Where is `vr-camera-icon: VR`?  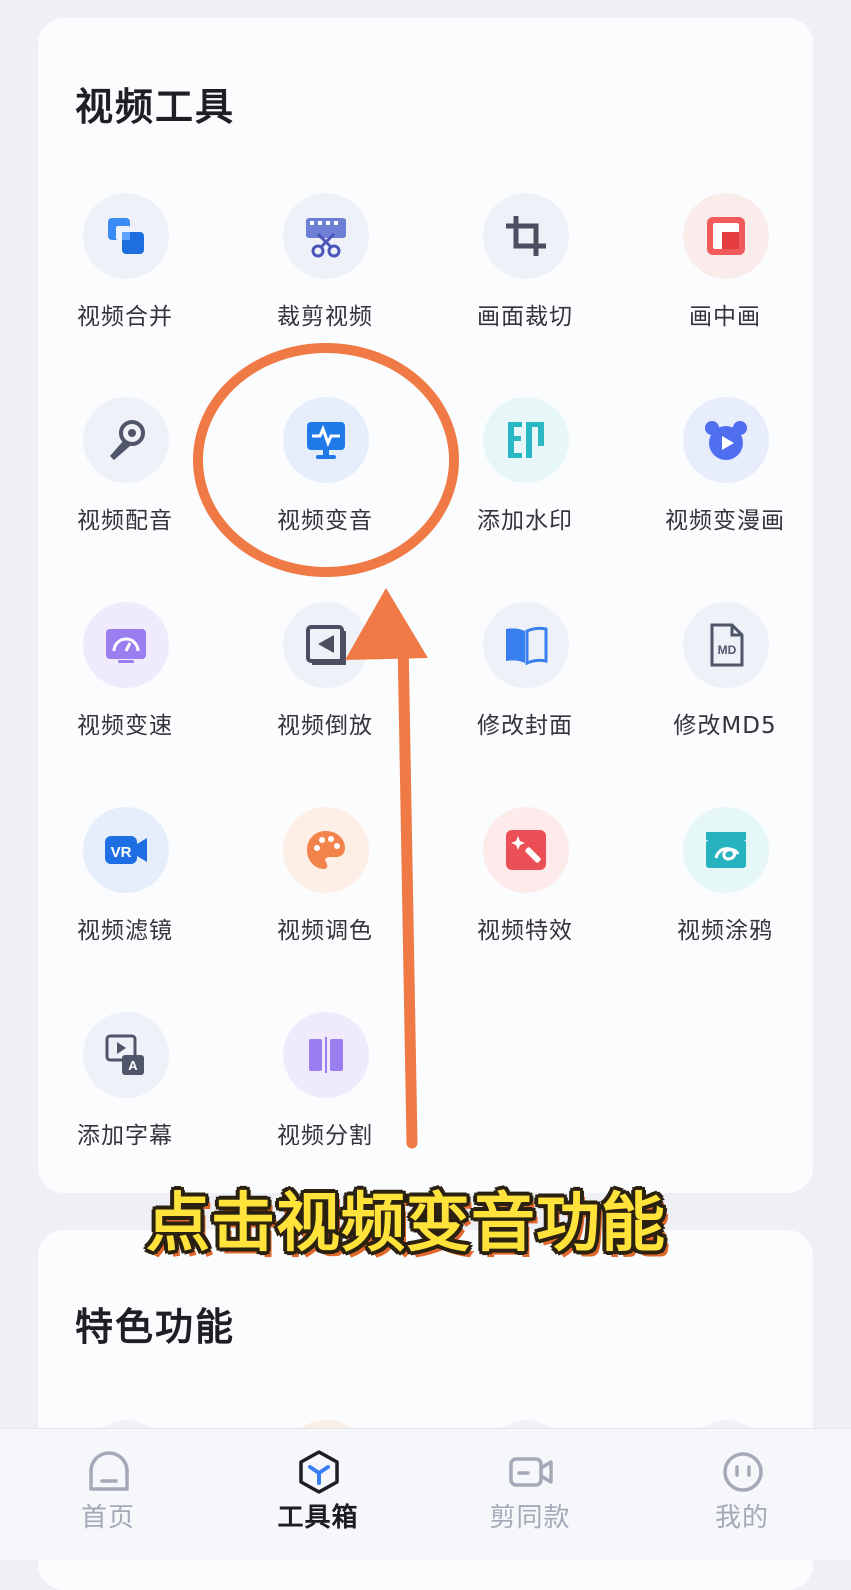
vr-camera-icon: VR is located at coordinates (126, 850).